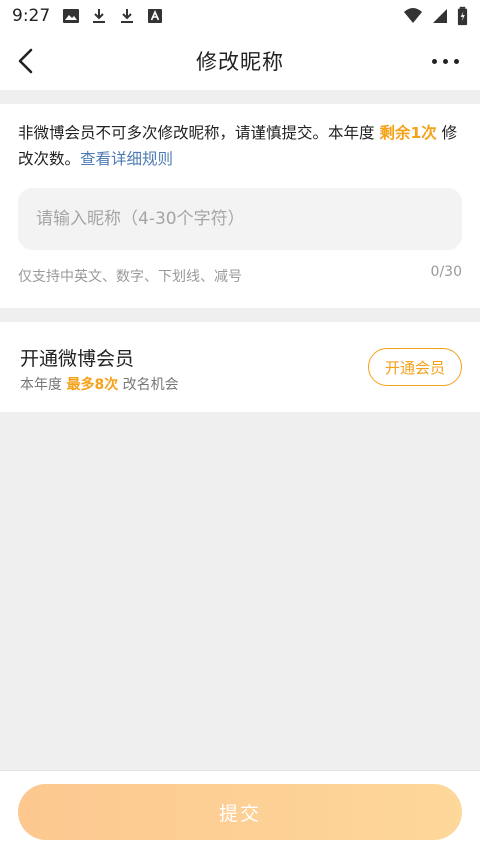  What do you see at coordinates (413, 15) in the screenshot?
I see `wifi-icon` at bounding box center [413, 15].